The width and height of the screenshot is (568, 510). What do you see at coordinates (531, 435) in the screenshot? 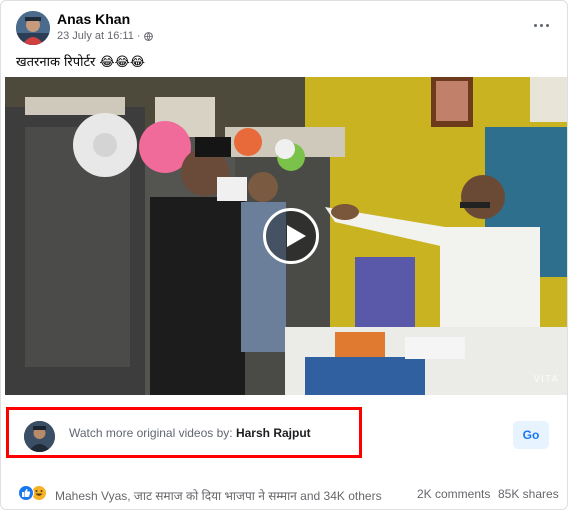
I see `go-button: Go` at bounding box center [531, 435].